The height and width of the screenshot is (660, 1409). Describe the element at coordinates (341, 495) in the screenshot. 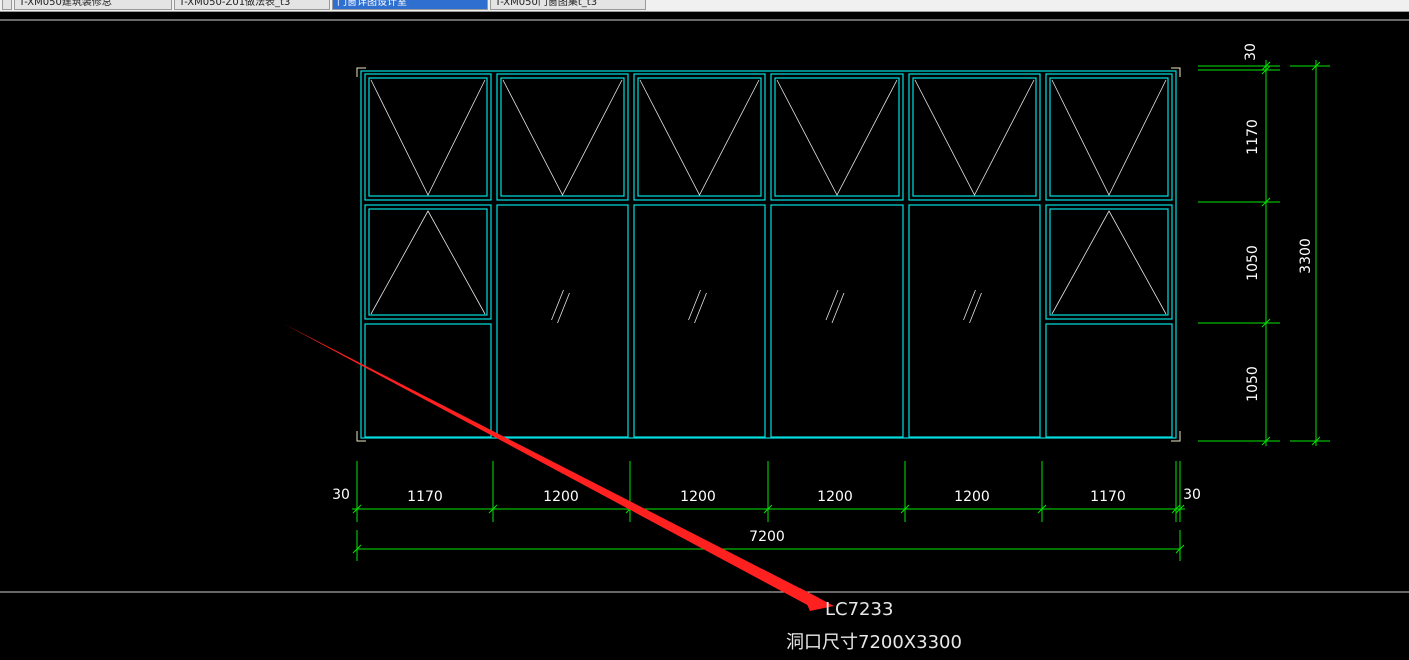

I see `dim-left-offset: 30` at that location.